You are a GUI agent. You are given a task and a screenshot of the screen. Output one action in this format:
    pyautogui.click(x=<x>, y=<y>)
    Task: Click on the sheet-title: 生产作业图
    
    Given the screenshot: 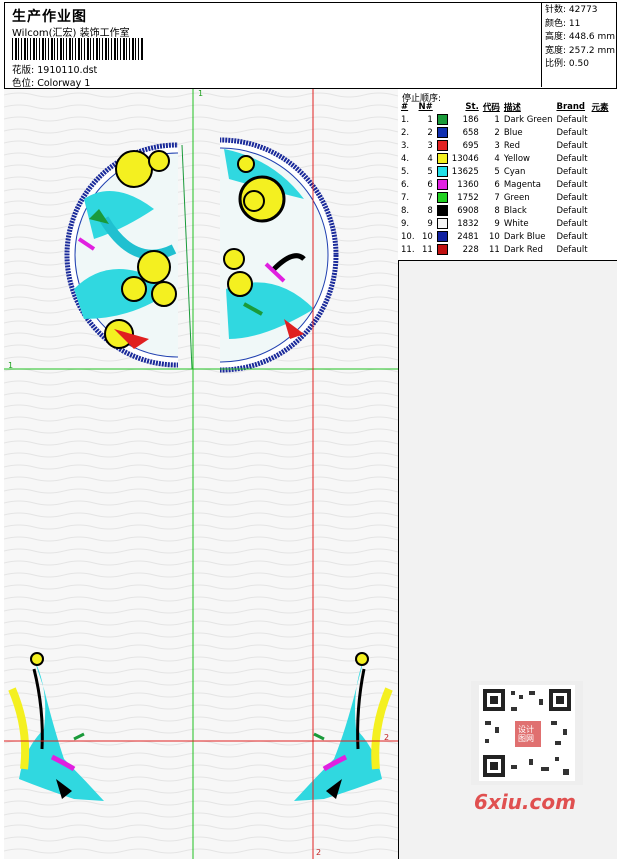 What is the action you would take?
    pyautogui.click(x=49, y=17)
    